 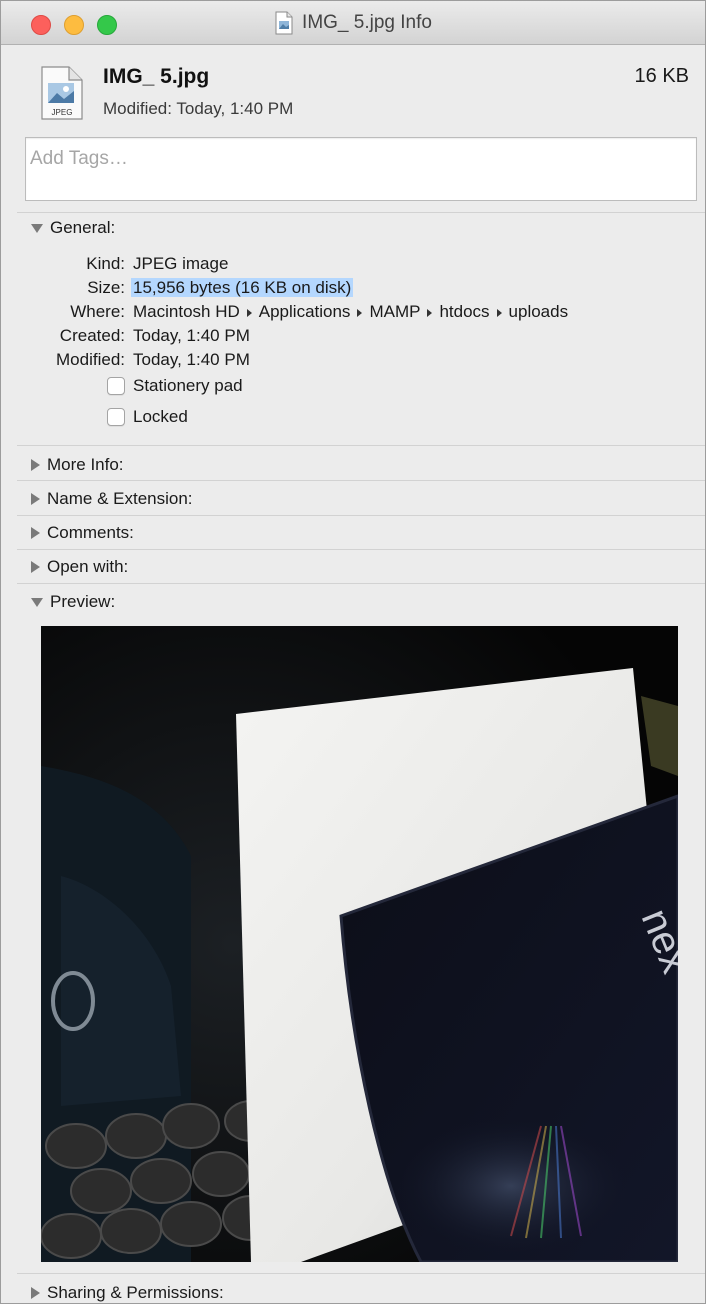 I want to click on image-file-icon, so click(x=284, y=23).